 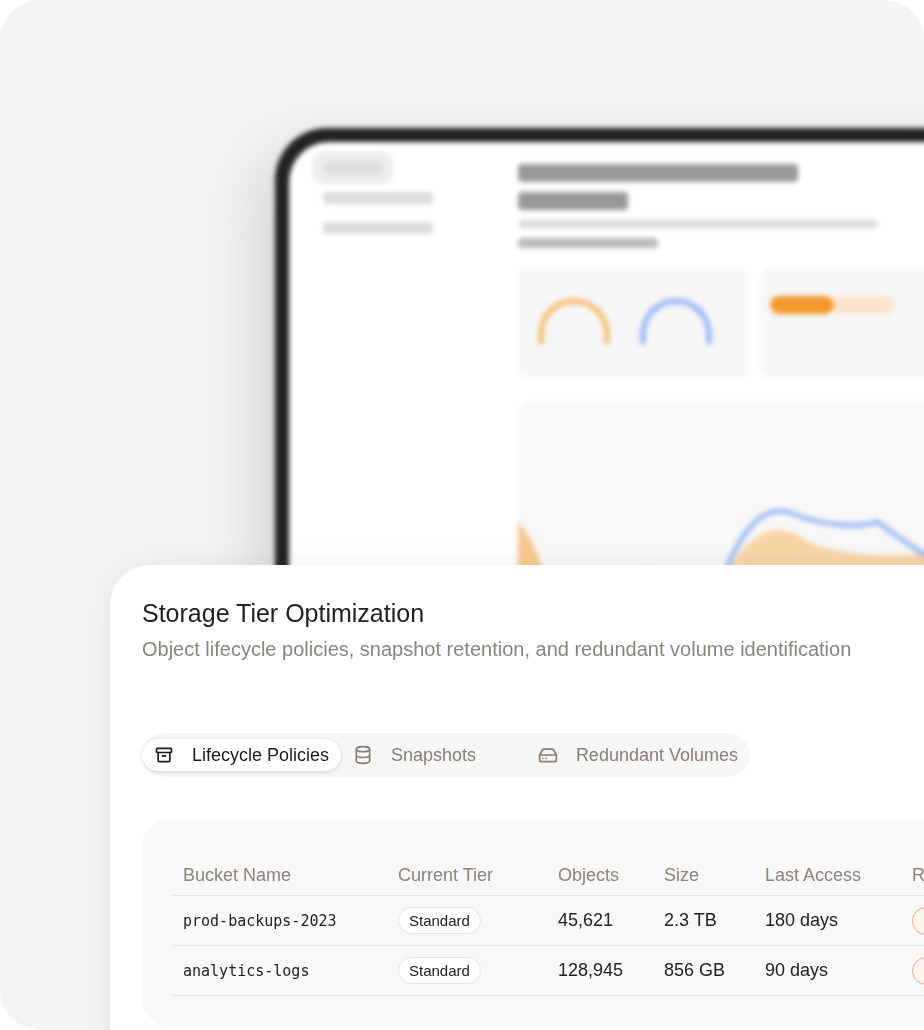 I want to click on size-cell-text: 2.3 TB, so click(x=690, y=920).